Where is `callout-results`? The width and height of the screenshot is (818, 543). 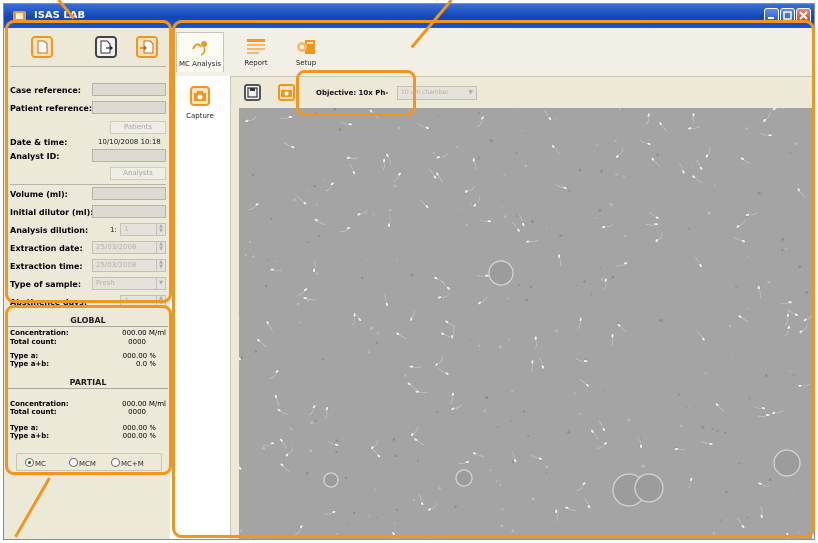
callout-results is located at coordinates (88, 390).